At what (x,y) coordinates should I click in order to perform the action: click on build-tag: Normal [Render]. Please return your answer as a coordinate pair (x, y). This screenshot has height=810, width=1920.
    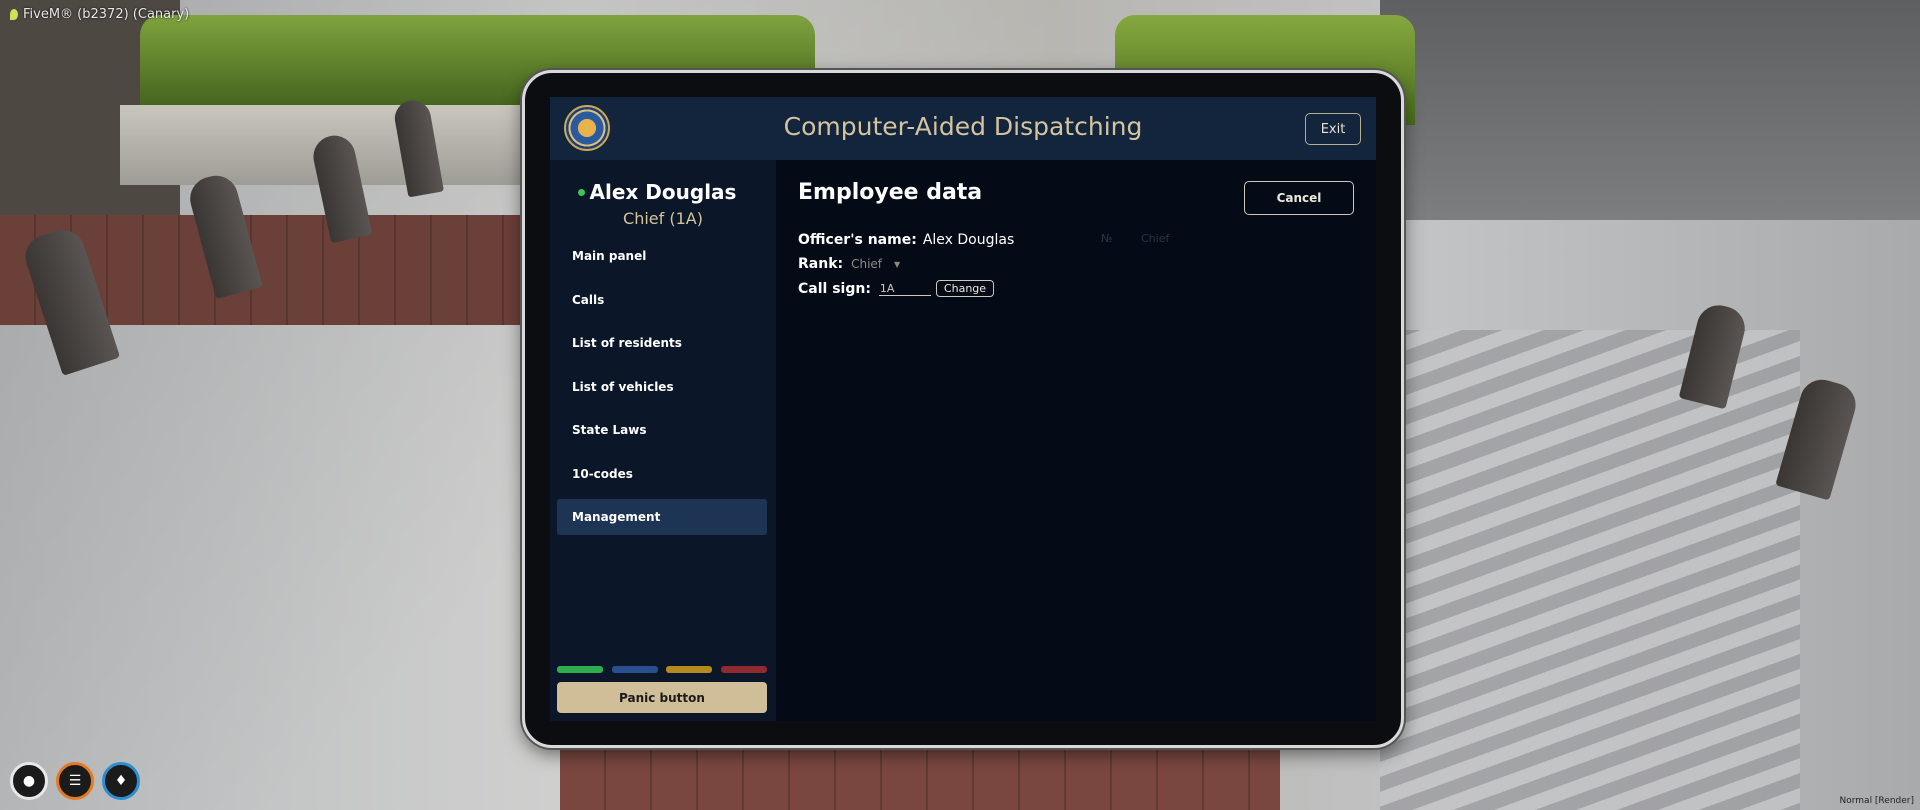
    Looking at the image, I should click on (1877, 801).